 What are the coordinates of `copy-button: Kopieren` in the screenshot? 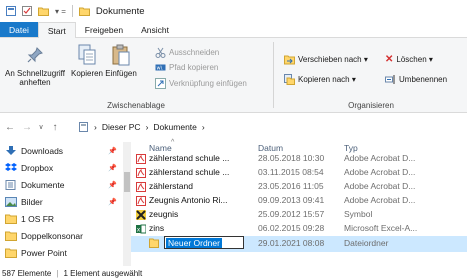 It's located at (87, 61).